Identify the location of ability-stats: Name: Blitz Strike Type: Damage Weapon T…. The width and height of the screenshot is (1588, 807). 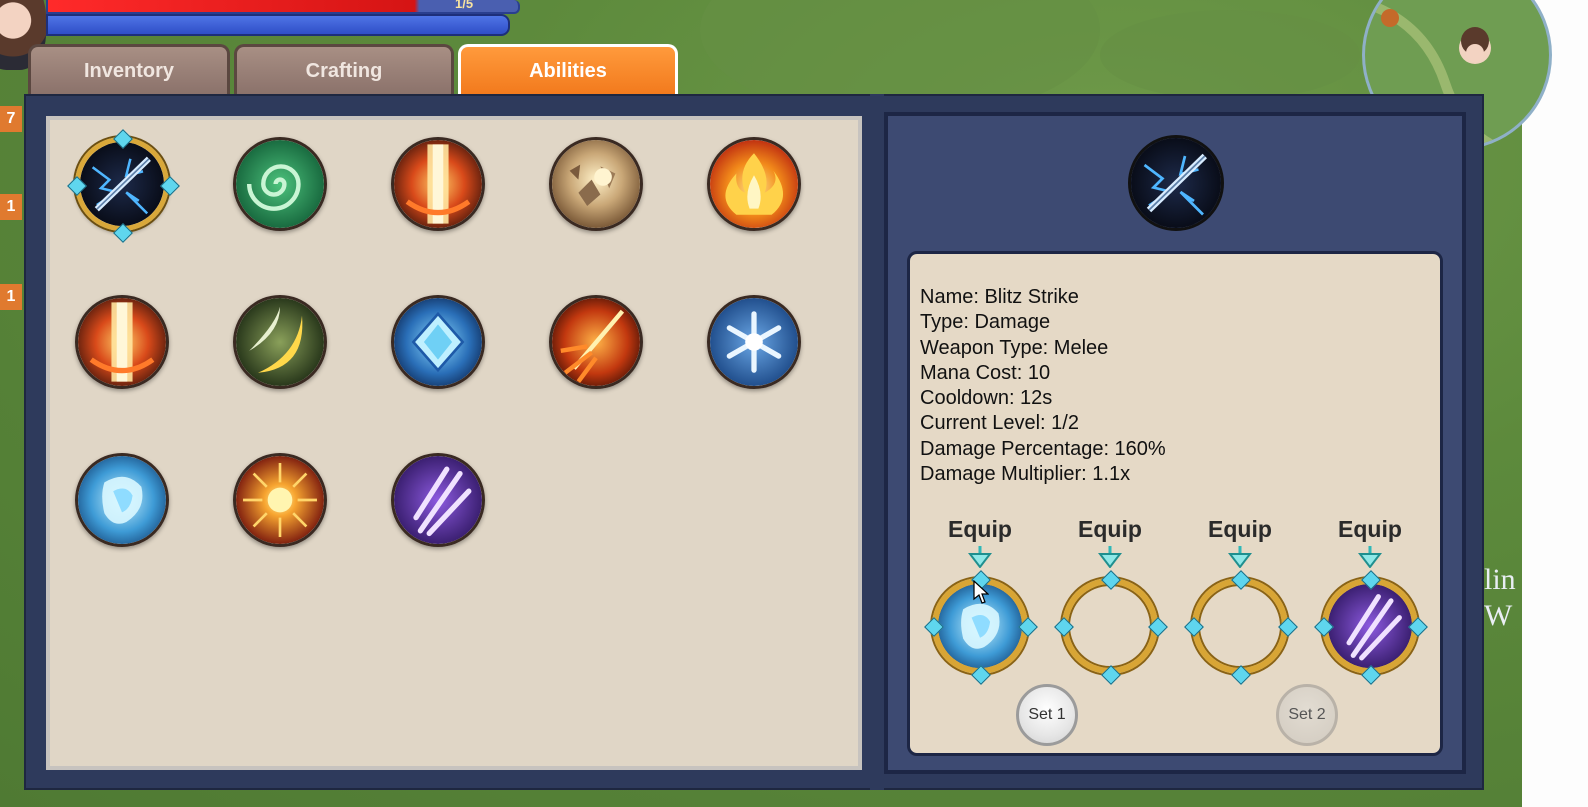
(1043, 386).